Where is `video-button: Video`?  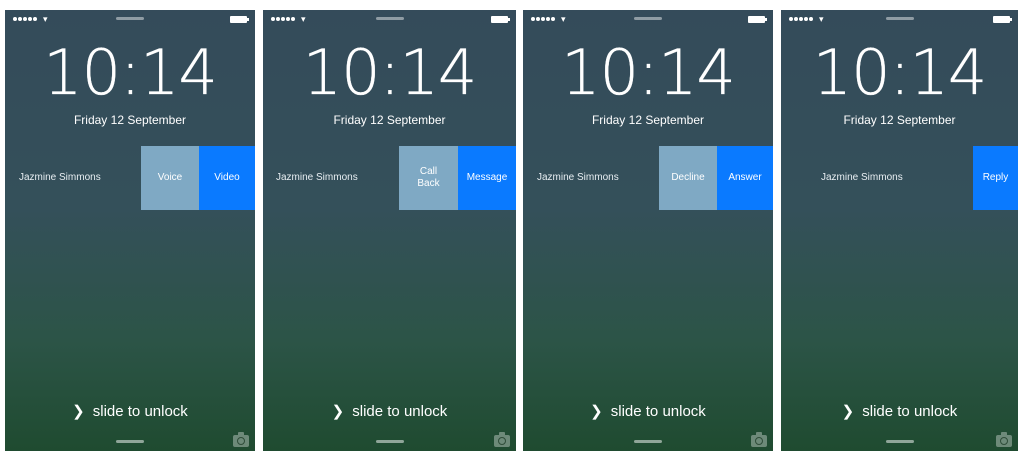 video-button: Video is located at coordinates (227, 178).